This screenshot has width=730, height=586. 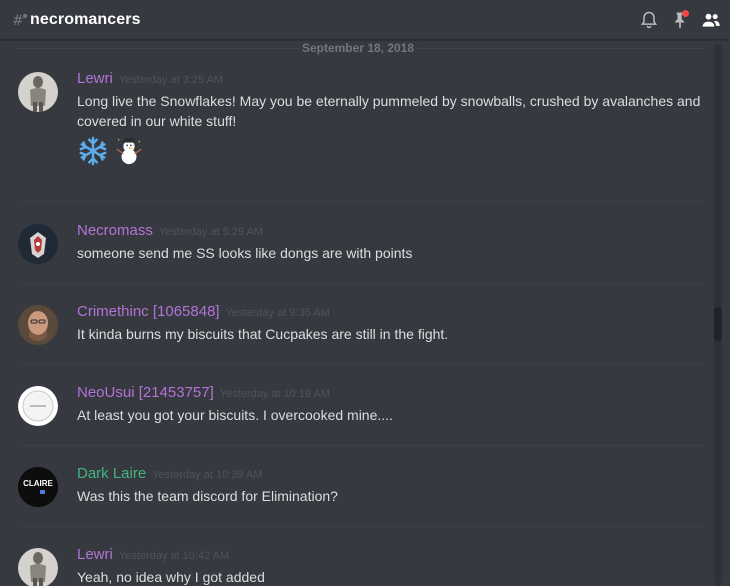 What do you see at coordinates (174, 556) in the screenshot?
I see `timestamp: Yesterday at 10:42 AM` at bounding box center [174, 556].